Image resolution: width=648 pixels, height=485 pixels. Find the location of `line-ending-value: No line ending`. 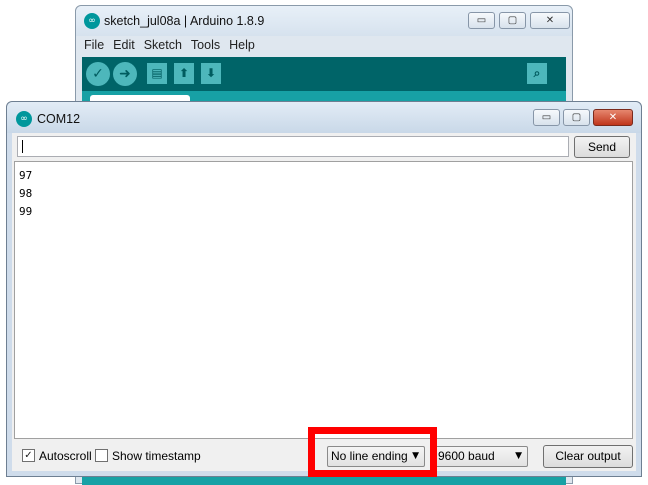

line-ending-value: No line ending is located at coordinates (369, 456).